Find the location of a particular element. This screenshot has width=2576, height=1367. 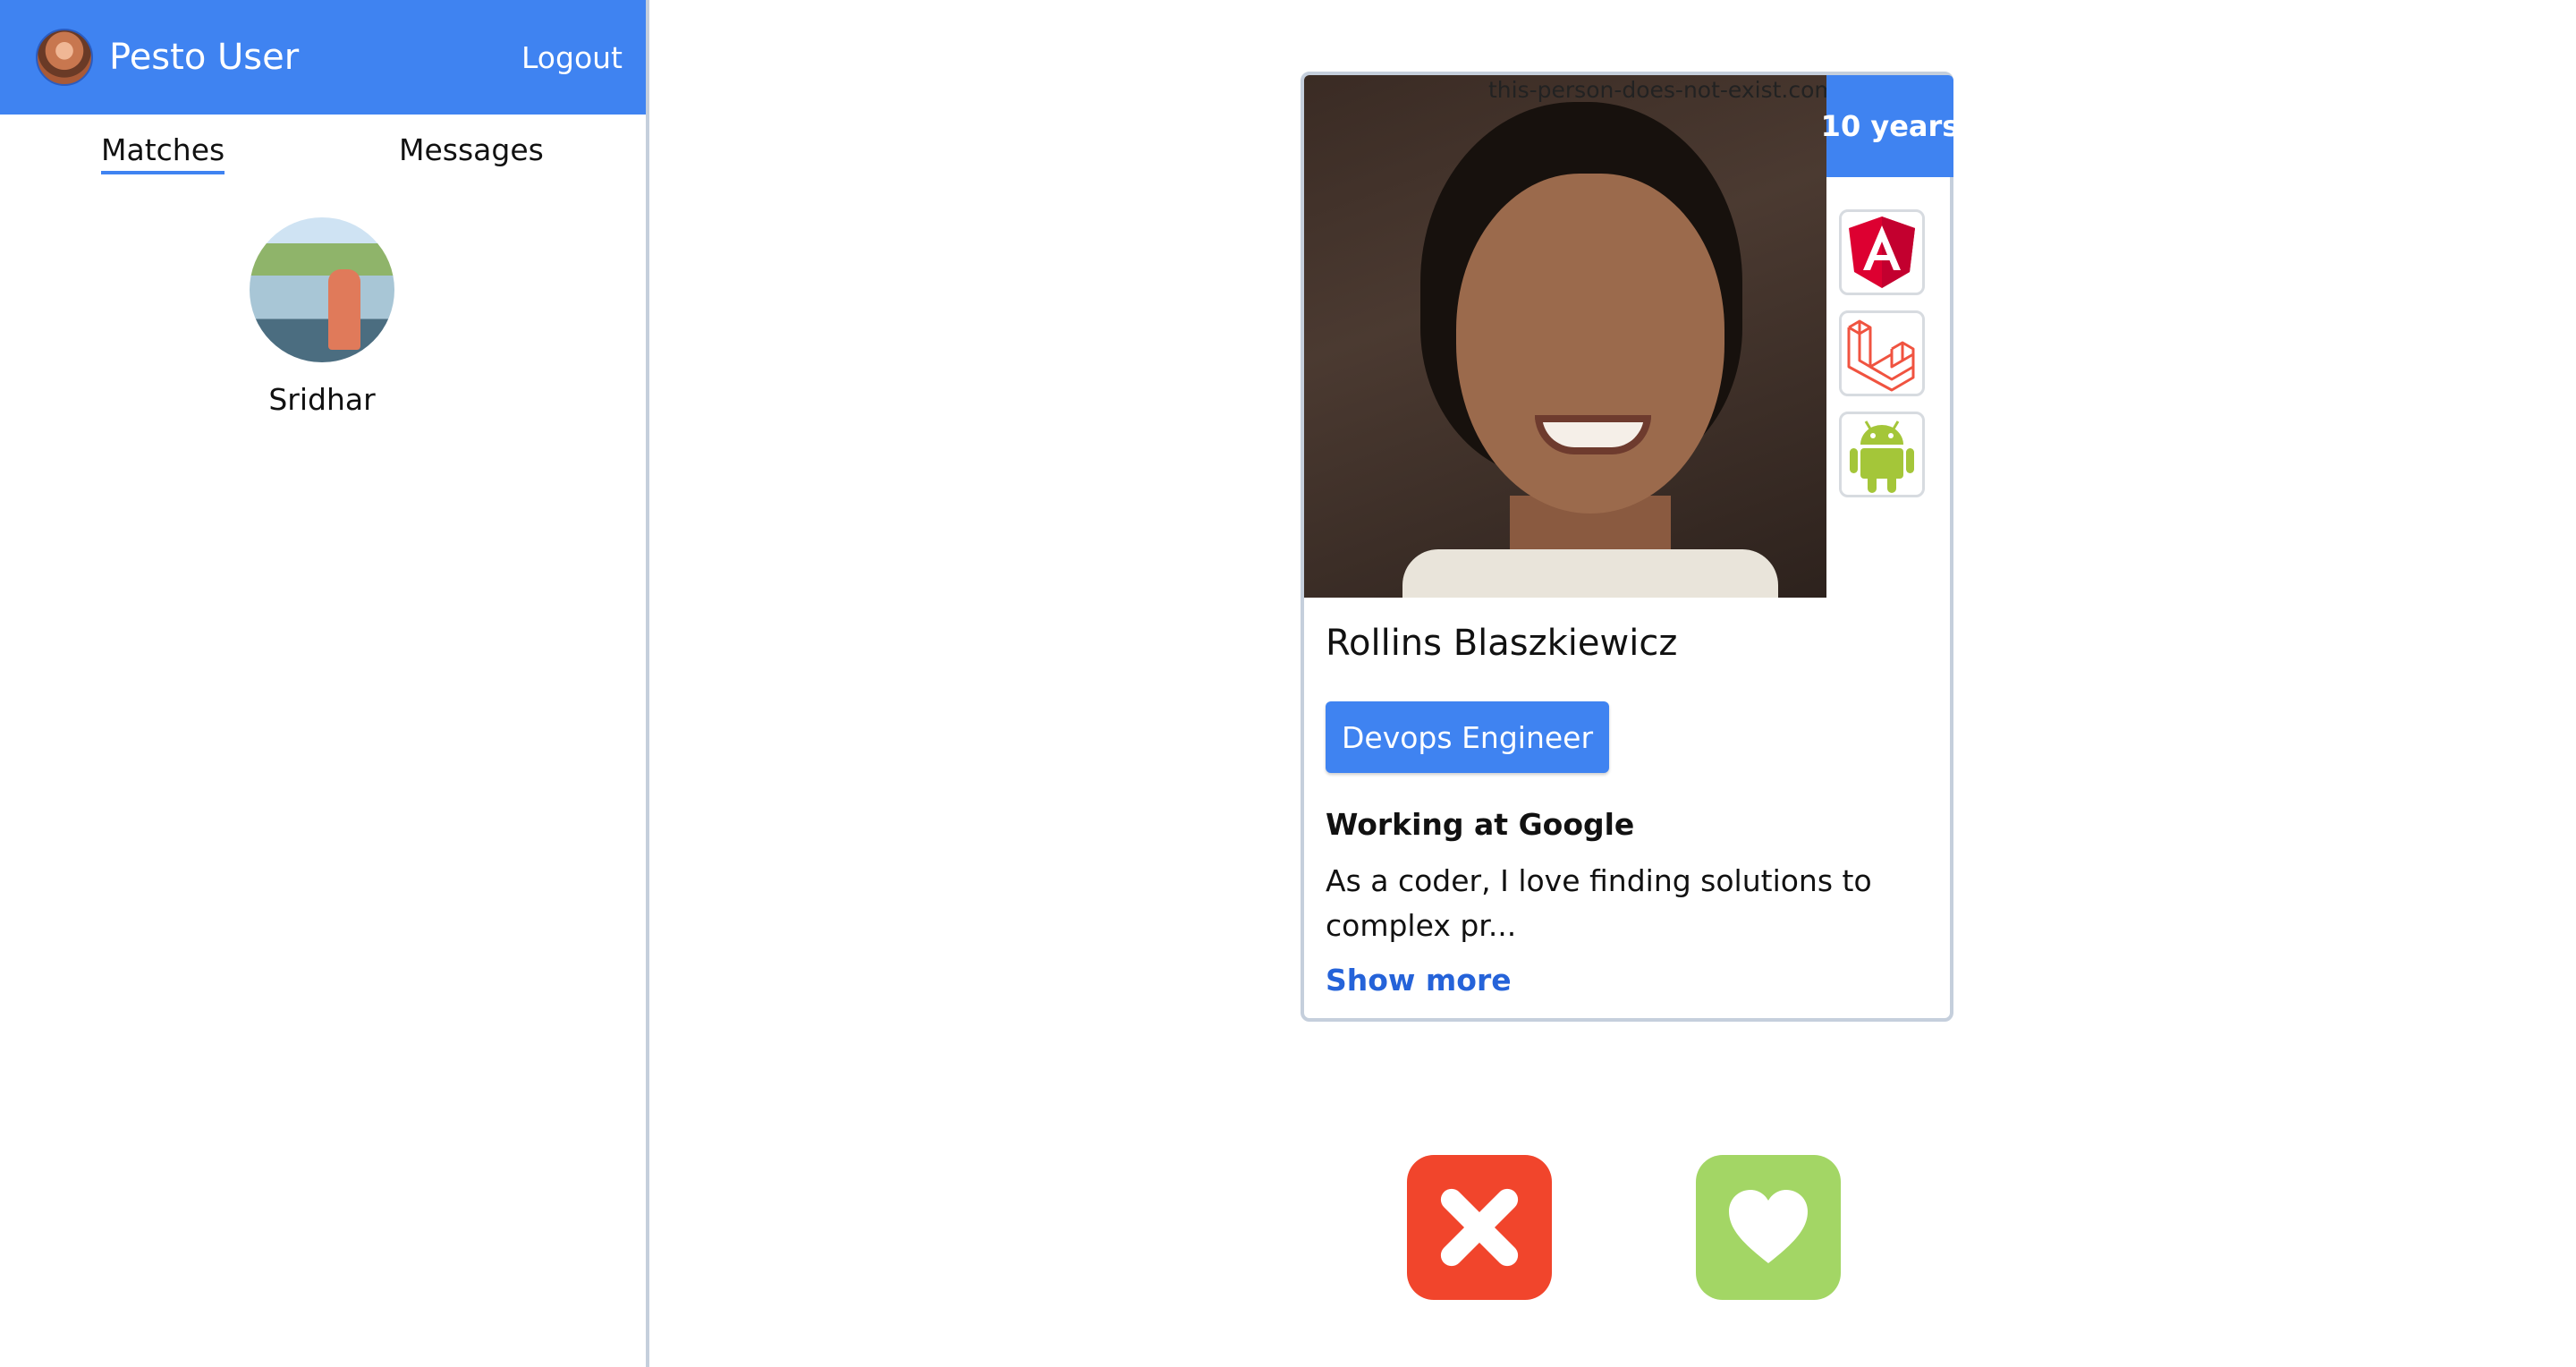

close-icon is located at coordinates (1479, 1227).